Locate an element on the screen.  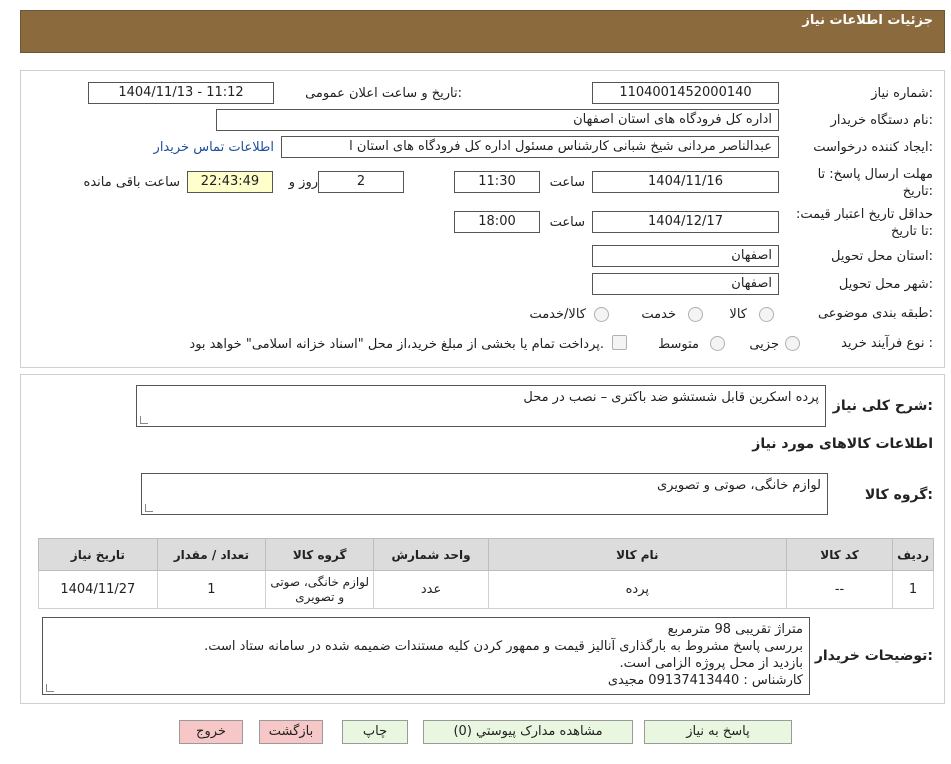
days-label: روز و is located at coordinates (303, 182).